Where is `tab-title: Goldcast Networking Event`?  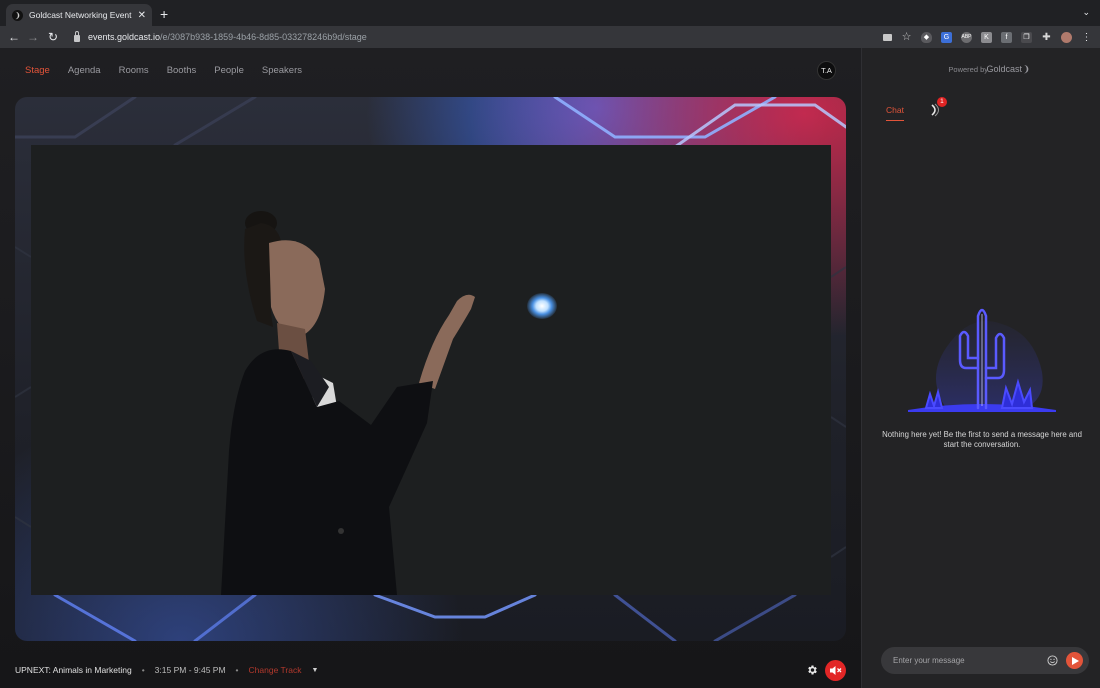
tab-title: Goldcast Networking Event is located at coordinates (80, 15).